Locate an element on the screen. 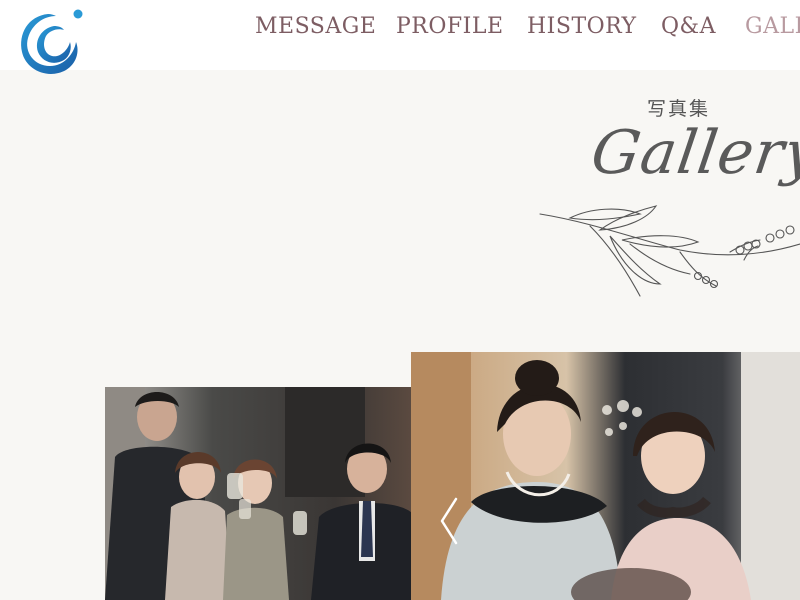 This screenshot has width=800, height=600. gallery-title: Gallery is located at coordinates (693, 153).